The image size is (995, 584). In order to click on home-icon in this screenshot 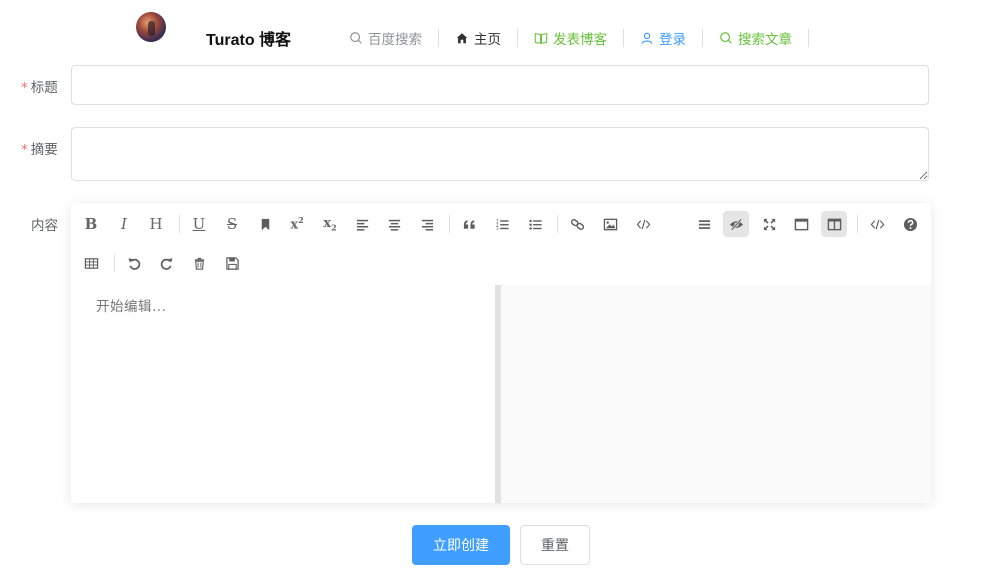, I will do `click(462, 38)`.